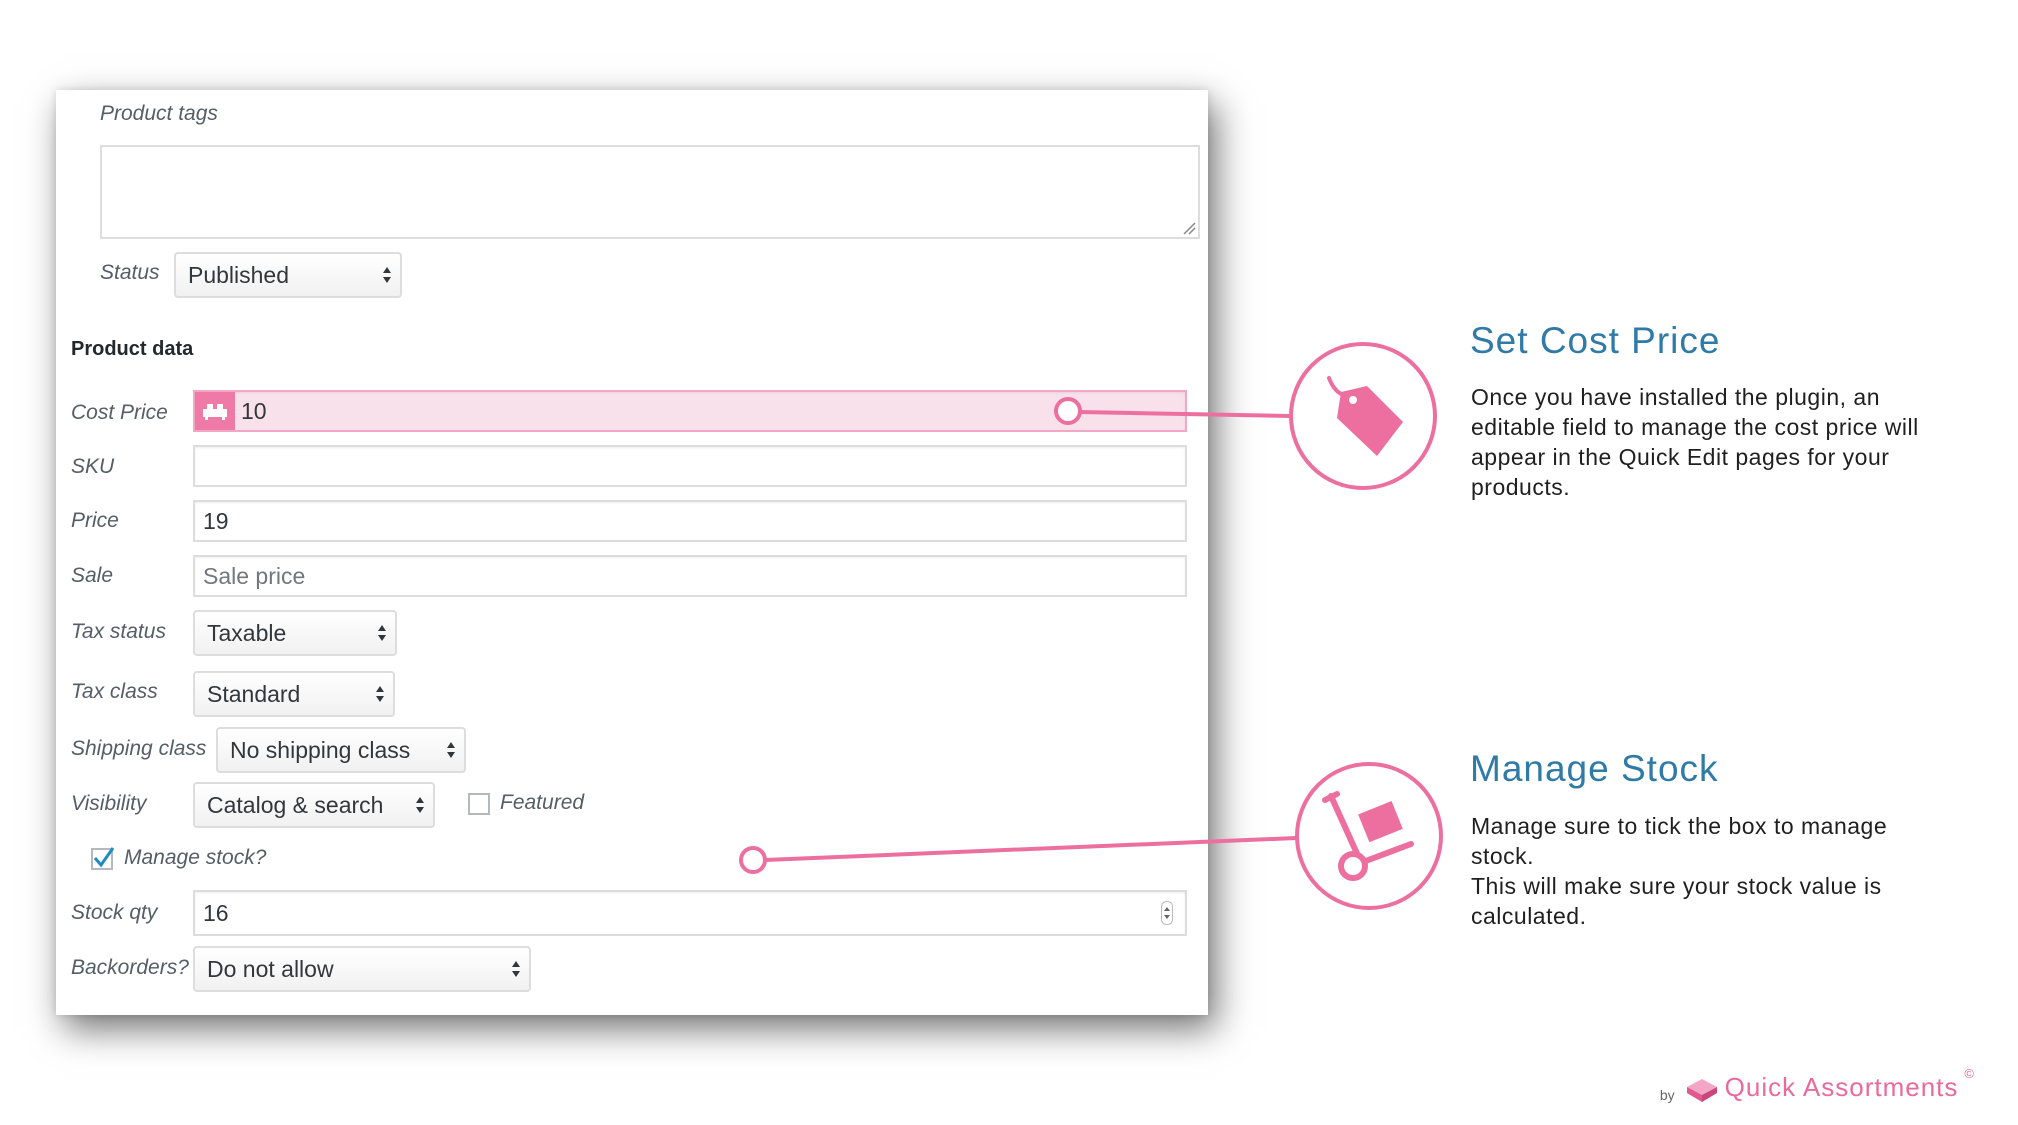  Describe the element at coordinates (1595, 340) in the screenshot. I see `cost-callout-title: Set Cost Price` at that location.